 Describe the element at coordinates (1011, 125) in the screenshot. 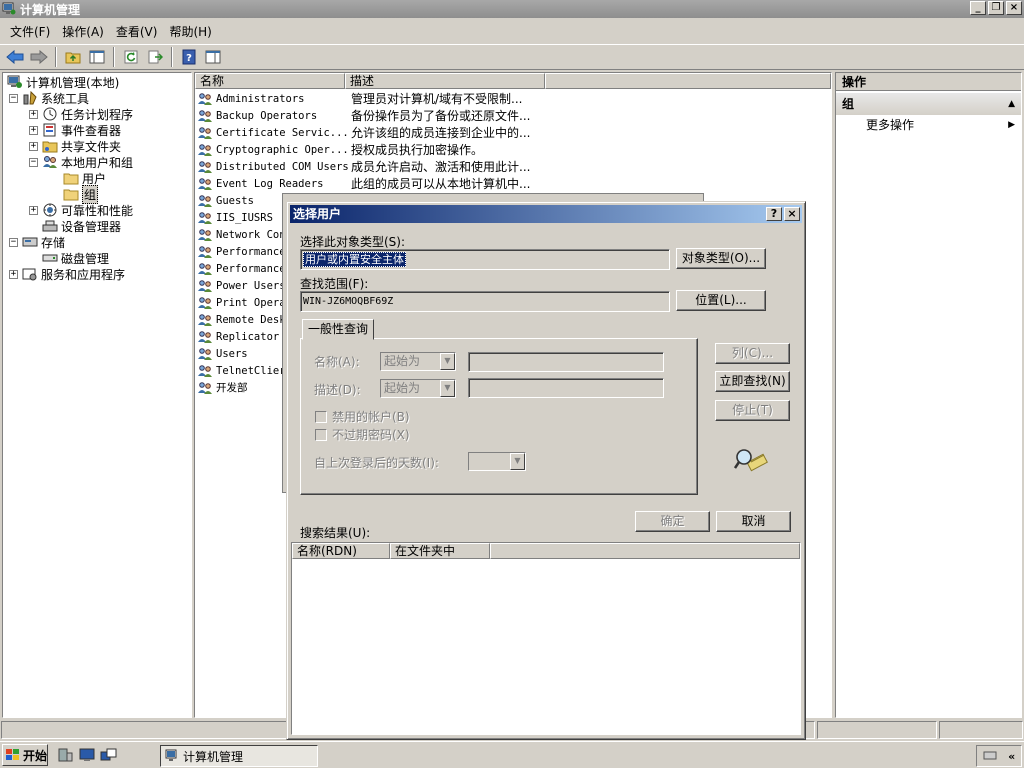

I see `submenu-arrow-icon: ▶` at that location.